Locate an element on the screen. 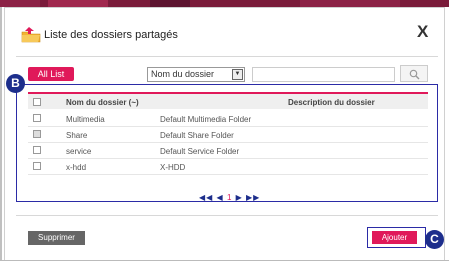  header-folder-name: Nom du dossier (~) is located at coordinates (102, 102).